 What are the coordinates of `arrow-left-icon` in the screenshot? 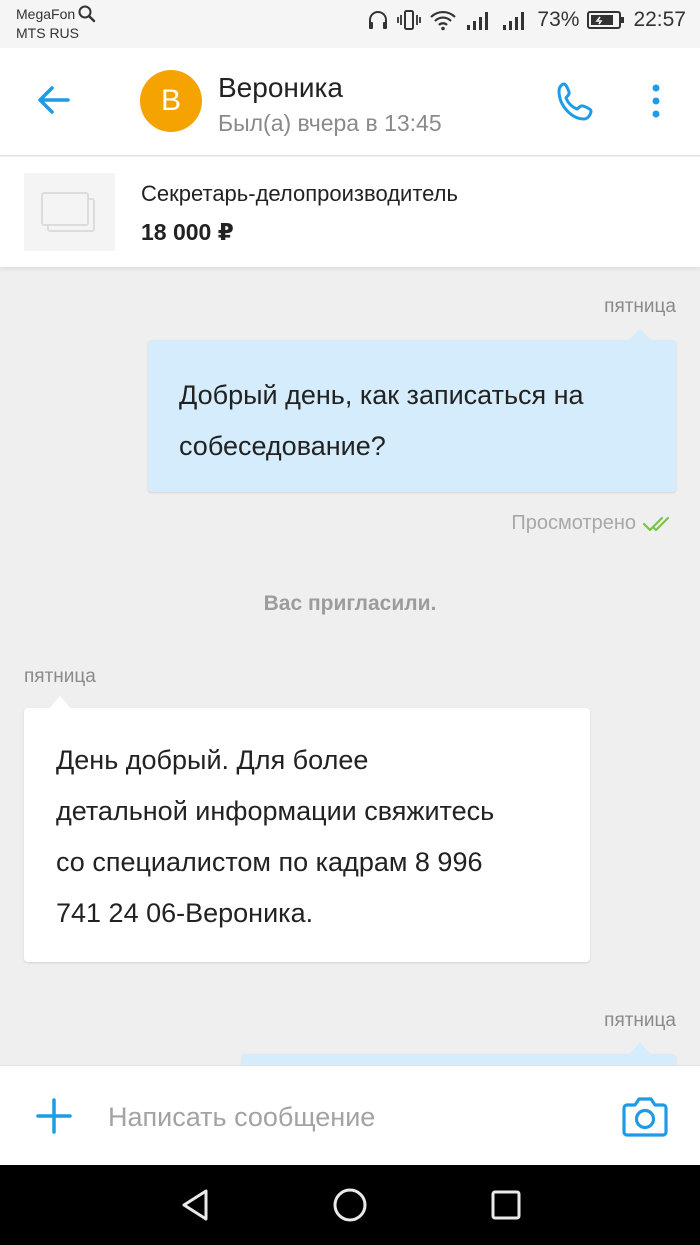 It's located at (54, 100).